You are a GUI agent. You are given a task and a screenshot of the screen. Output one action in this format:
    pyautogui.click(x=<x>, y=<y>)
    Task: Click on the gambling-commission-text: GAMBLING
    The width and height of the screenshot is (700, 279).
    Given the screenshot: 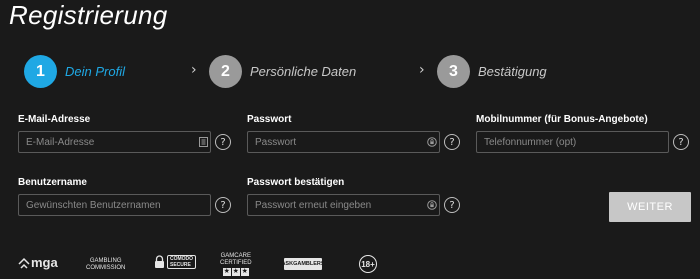 What is the action you would take?
    pyautogui.click(x=105, y=261)
    